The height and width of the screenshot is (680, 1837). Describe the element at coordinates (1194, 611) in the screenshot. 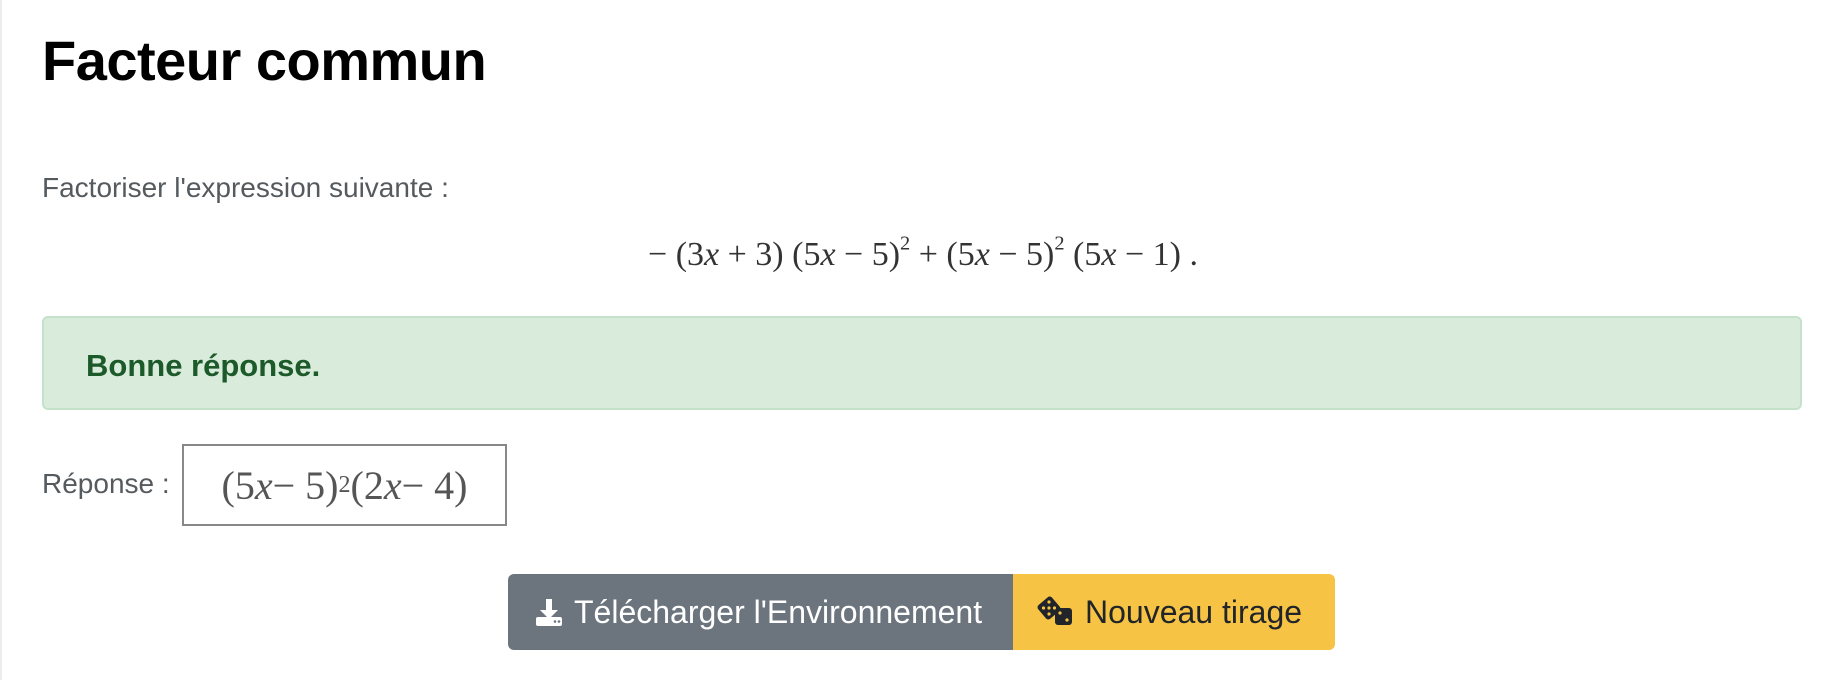

I see `new-draw-button-label: Nouveau tirage` at that location.